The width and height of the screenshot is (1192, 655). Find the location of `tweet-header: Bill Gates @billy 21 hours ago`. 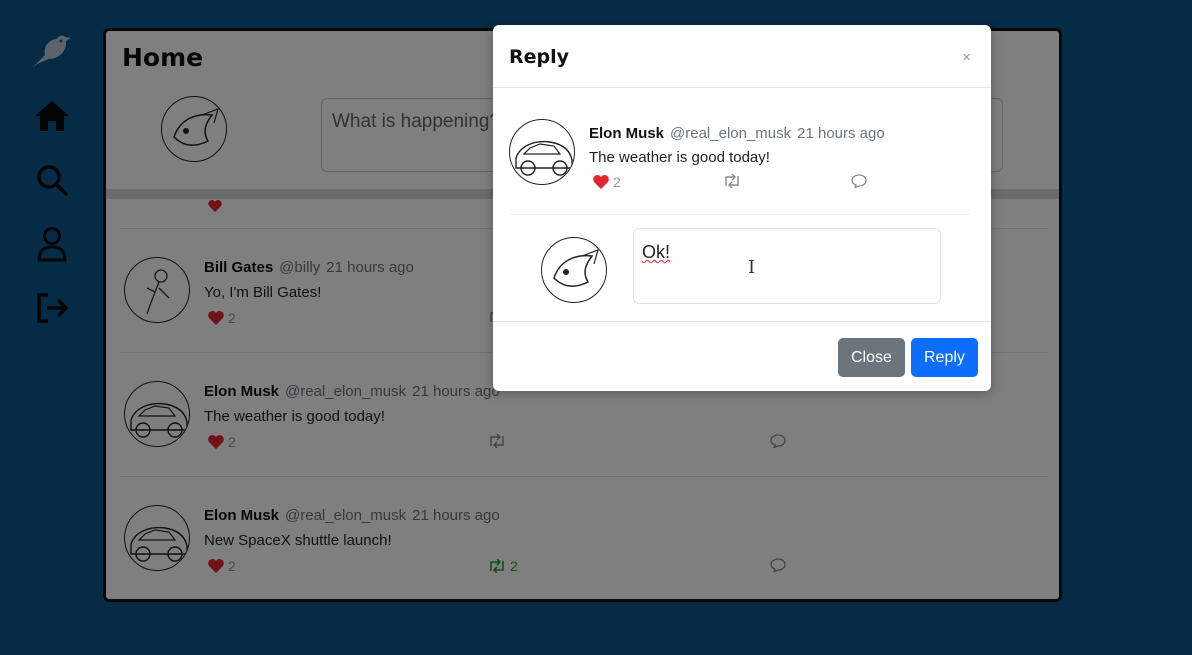

tweet-header: Bill Gates @billy 21 hours ago is located at coordinates (309, 267).